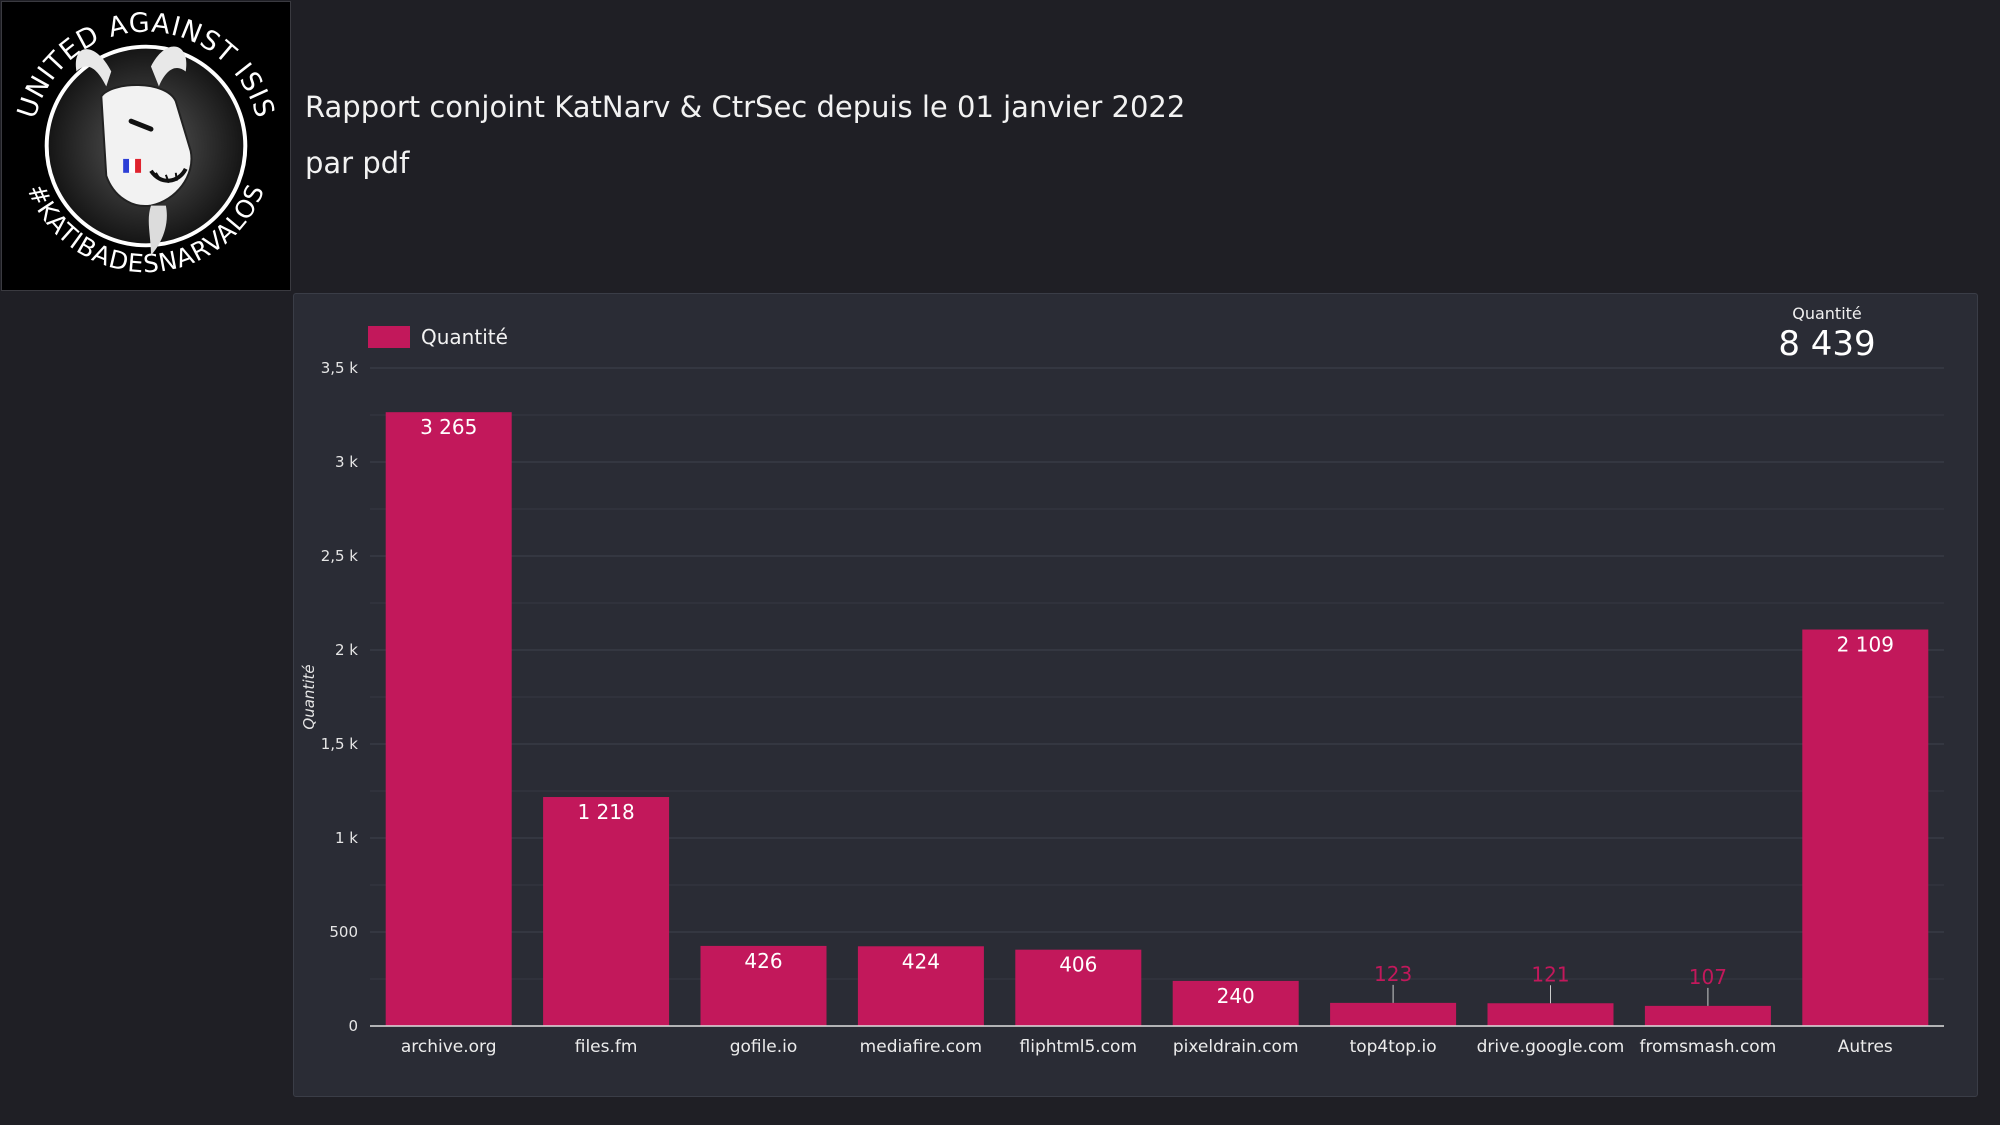 The height and width of the screenshot is (1125, 2000). Describe the element at coordinates (448, 719) in the screenshot. I see `bar-archive.org` at that location.